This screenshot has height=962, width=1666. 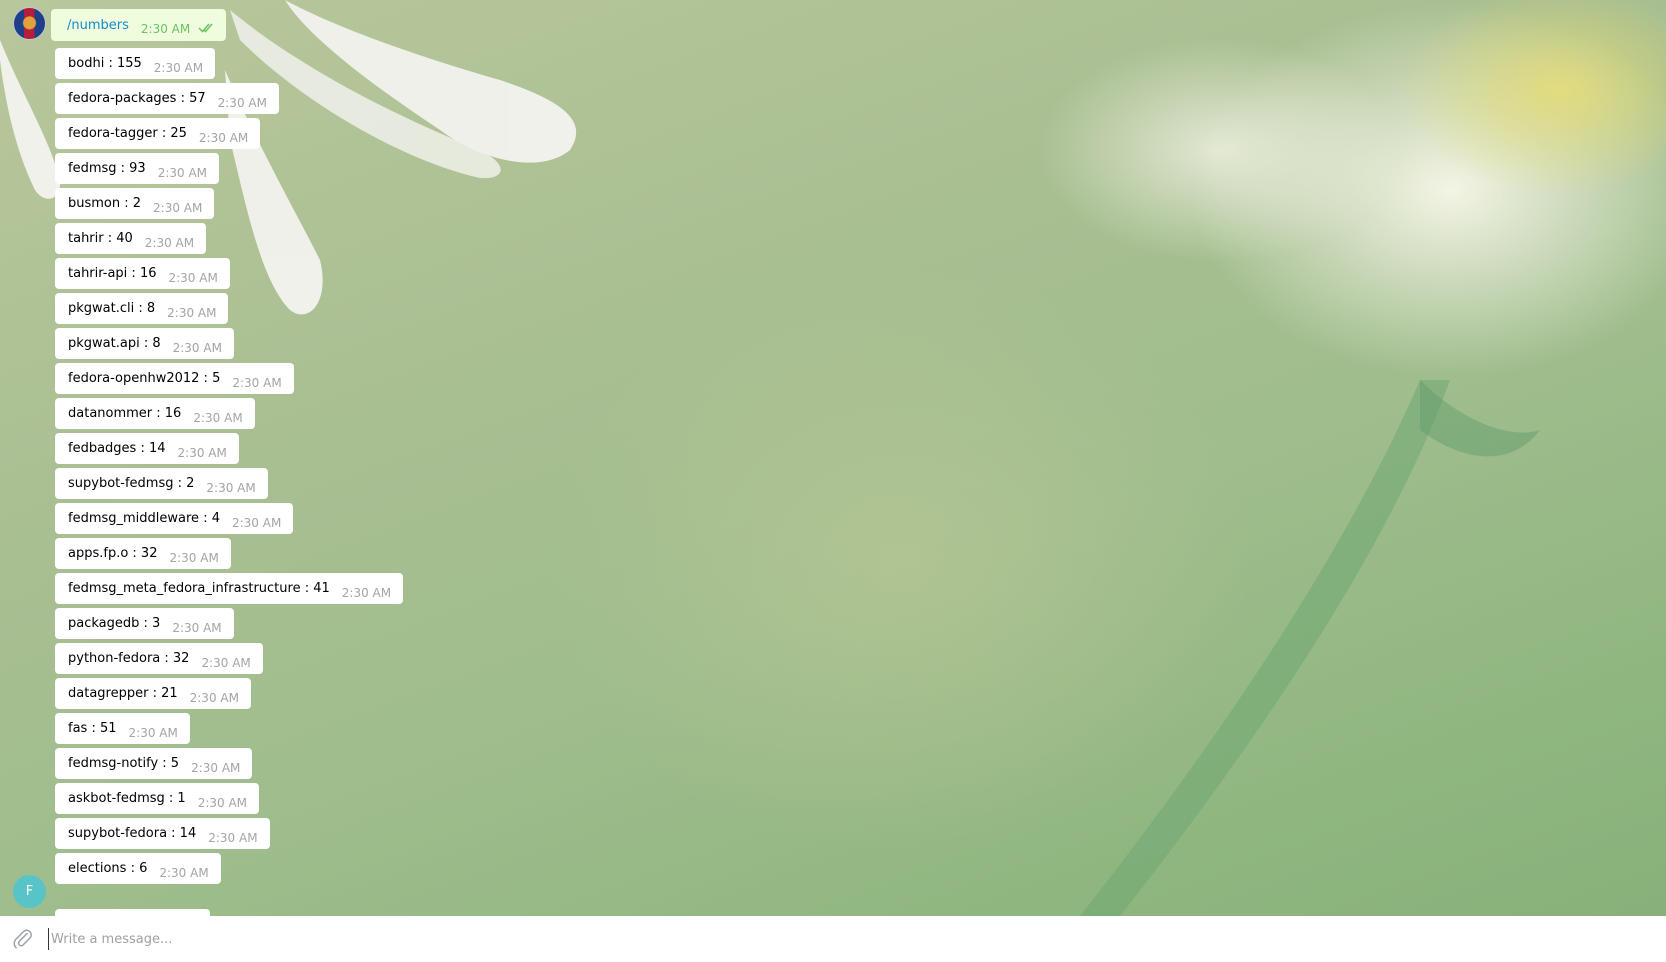 I want to click on message-text: fedora-tagger : 25, so click(x=127, y=133).